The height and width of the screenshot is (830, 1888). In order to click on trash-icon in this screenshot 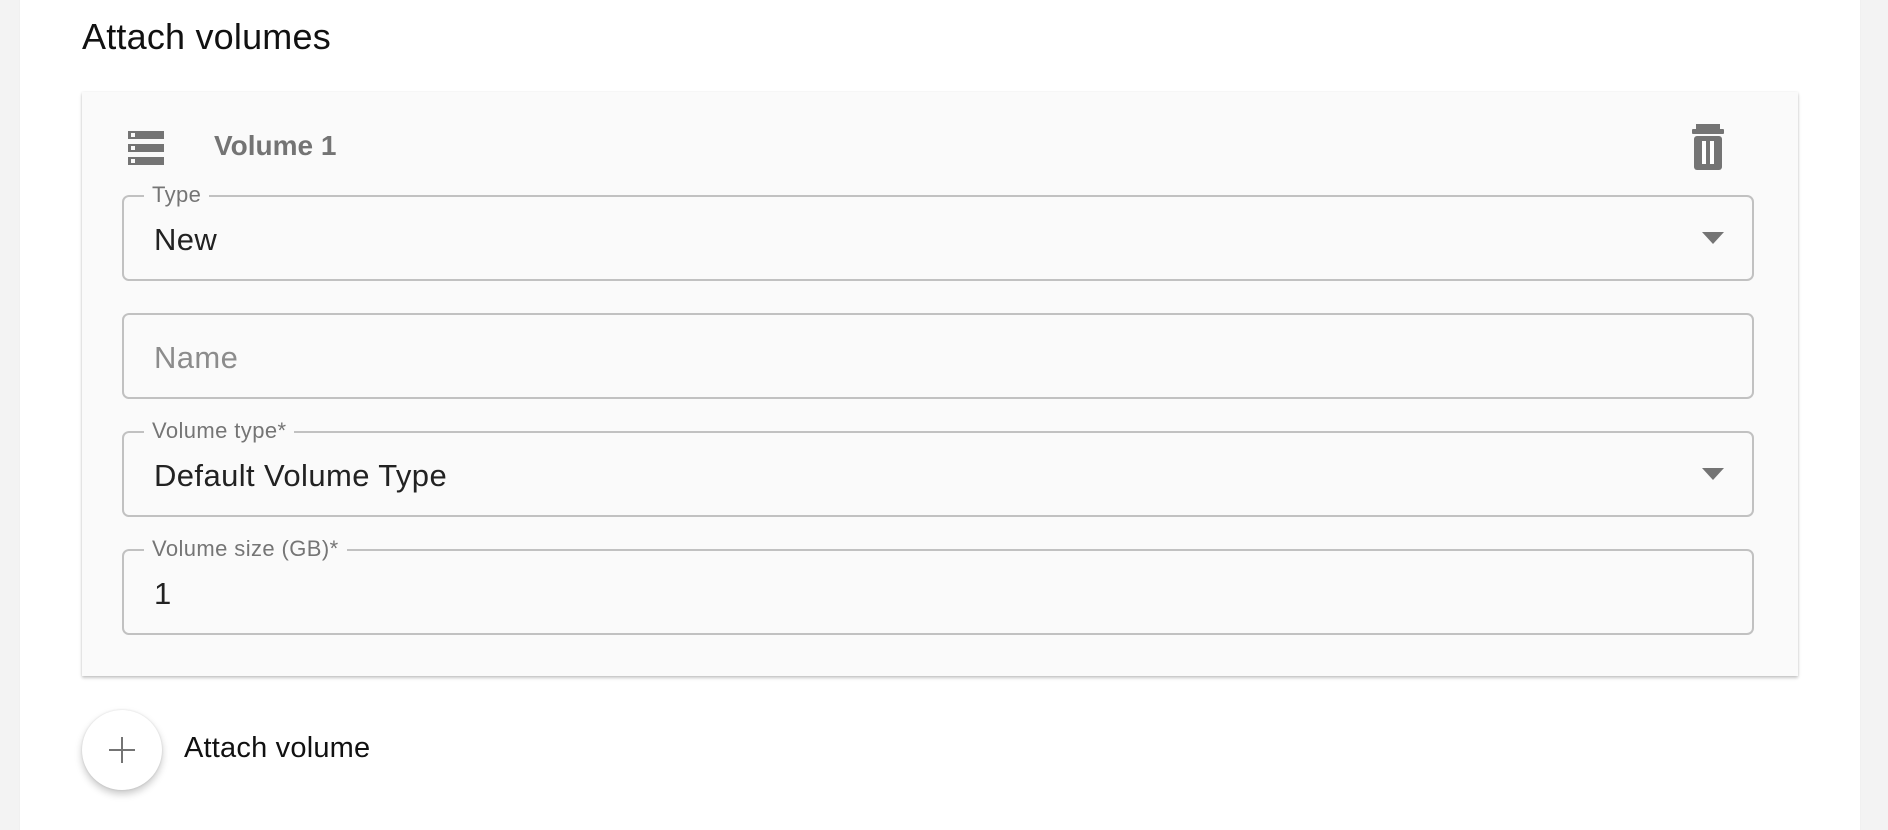, I will do `click(1708, 149)`.